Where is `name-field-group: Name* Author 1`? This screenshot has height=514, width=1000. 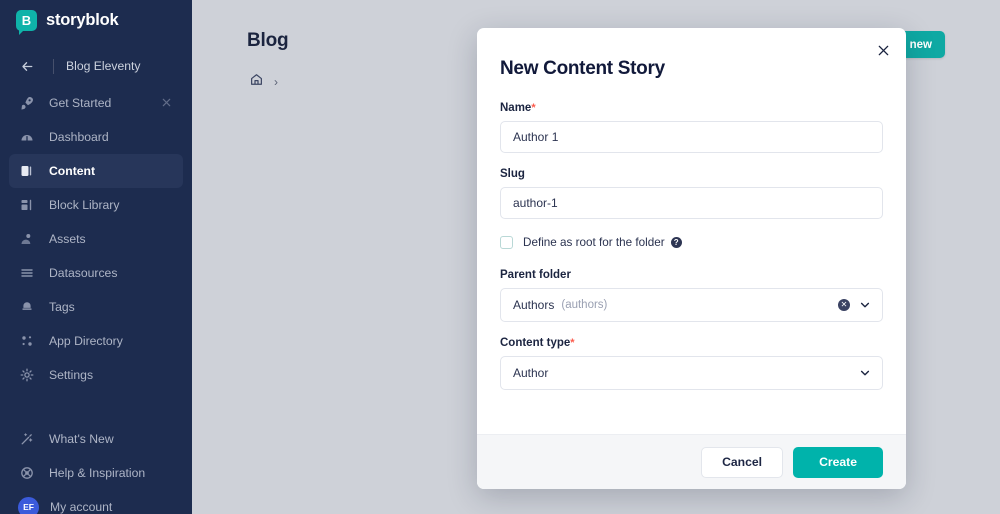 name-field-group: Name* Author 1 is located at coordinates (691, 127).